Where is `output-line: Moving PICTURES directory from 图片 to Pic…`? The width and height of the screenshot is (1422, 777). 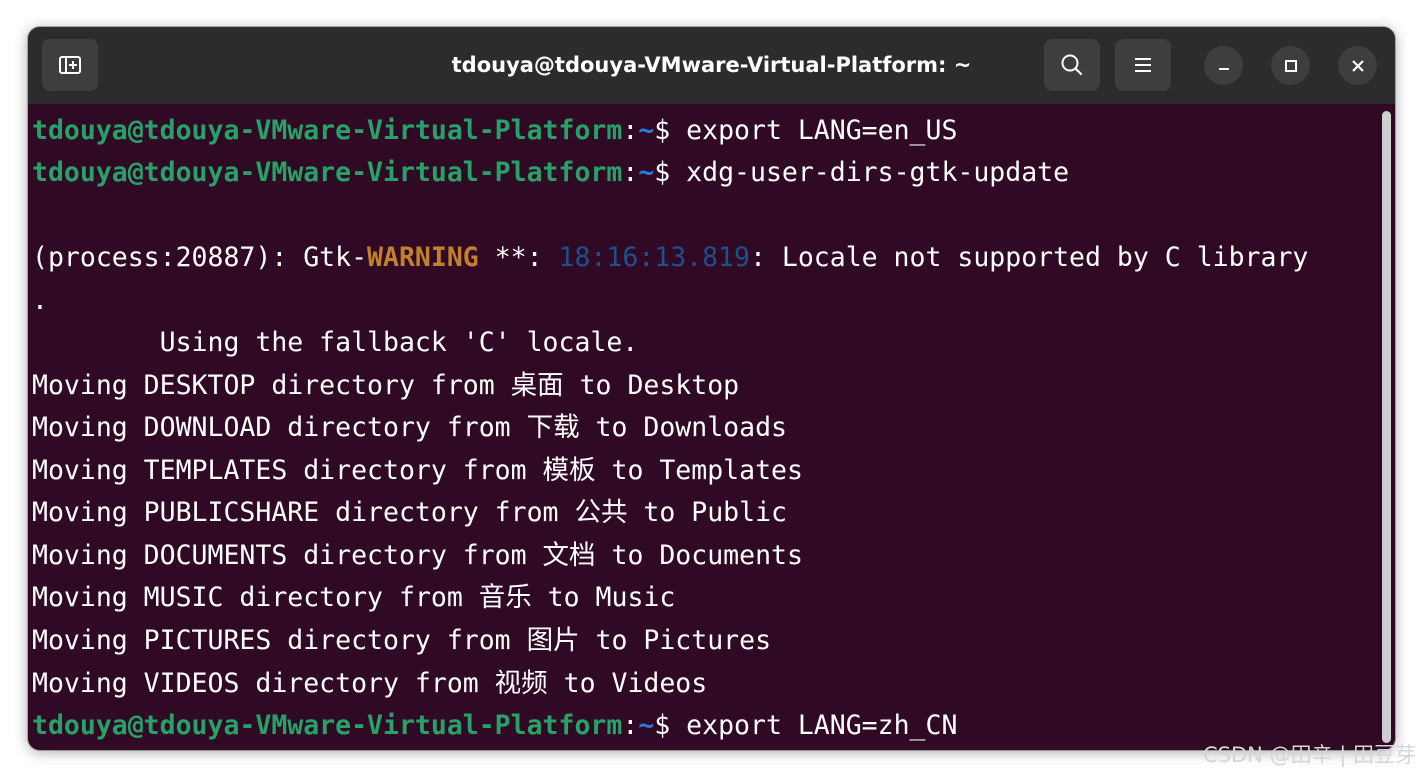 output-line: Moving PICTURES directory from 图片 to Pic… is located at coordinates (402, 640).